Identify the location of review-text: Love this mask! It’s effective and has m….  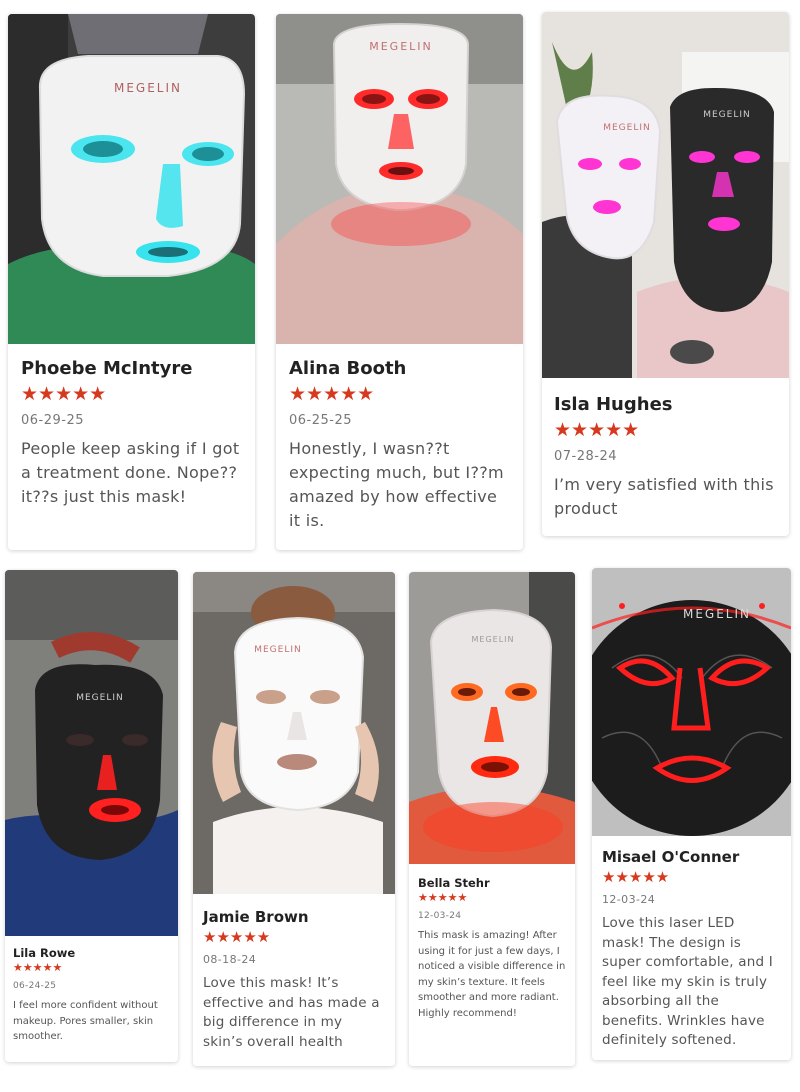
(291, 1012).